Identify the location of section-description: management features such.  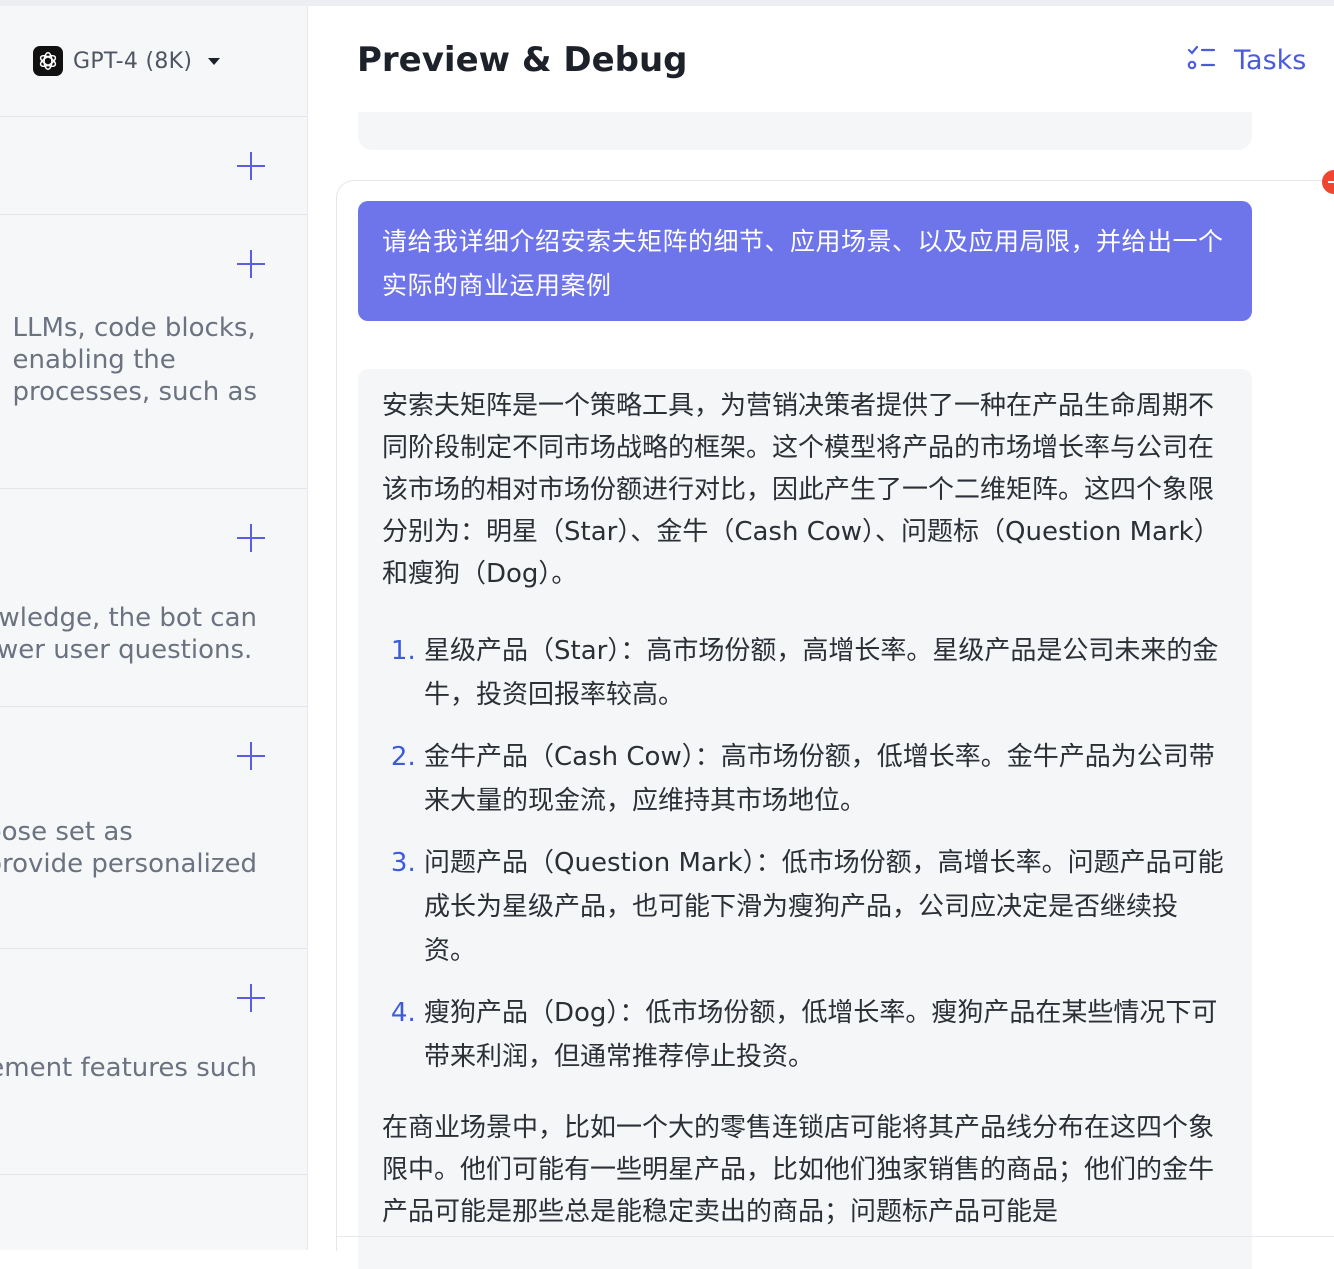
(128, 1068).